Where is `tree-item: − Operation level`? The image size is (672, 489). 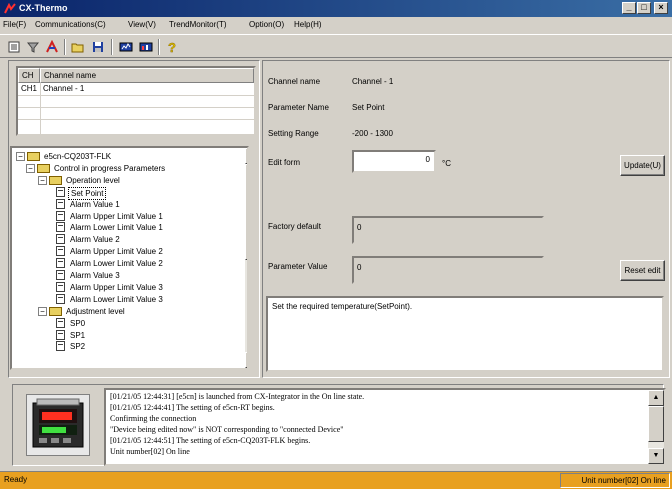 tree-item: − Operation level is located at coordinates (127, 180).